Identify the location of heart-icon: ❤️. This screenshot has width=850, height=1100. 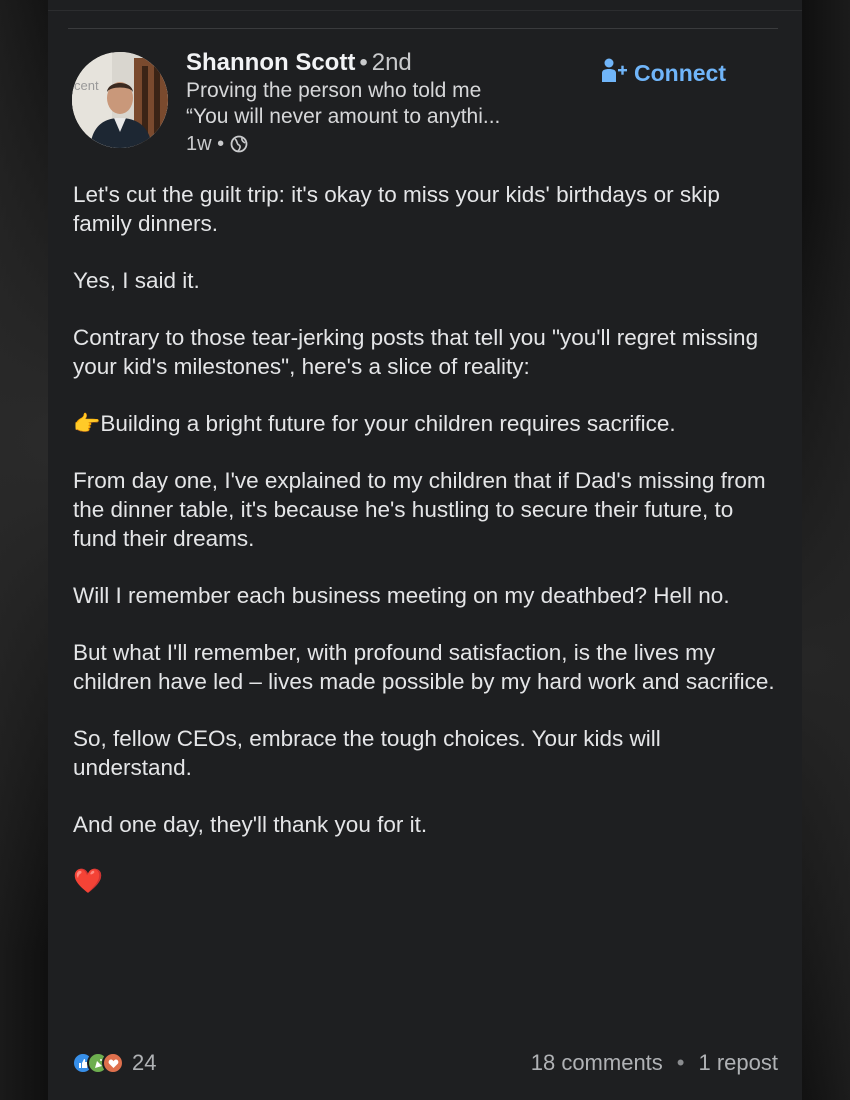
(88, 881).